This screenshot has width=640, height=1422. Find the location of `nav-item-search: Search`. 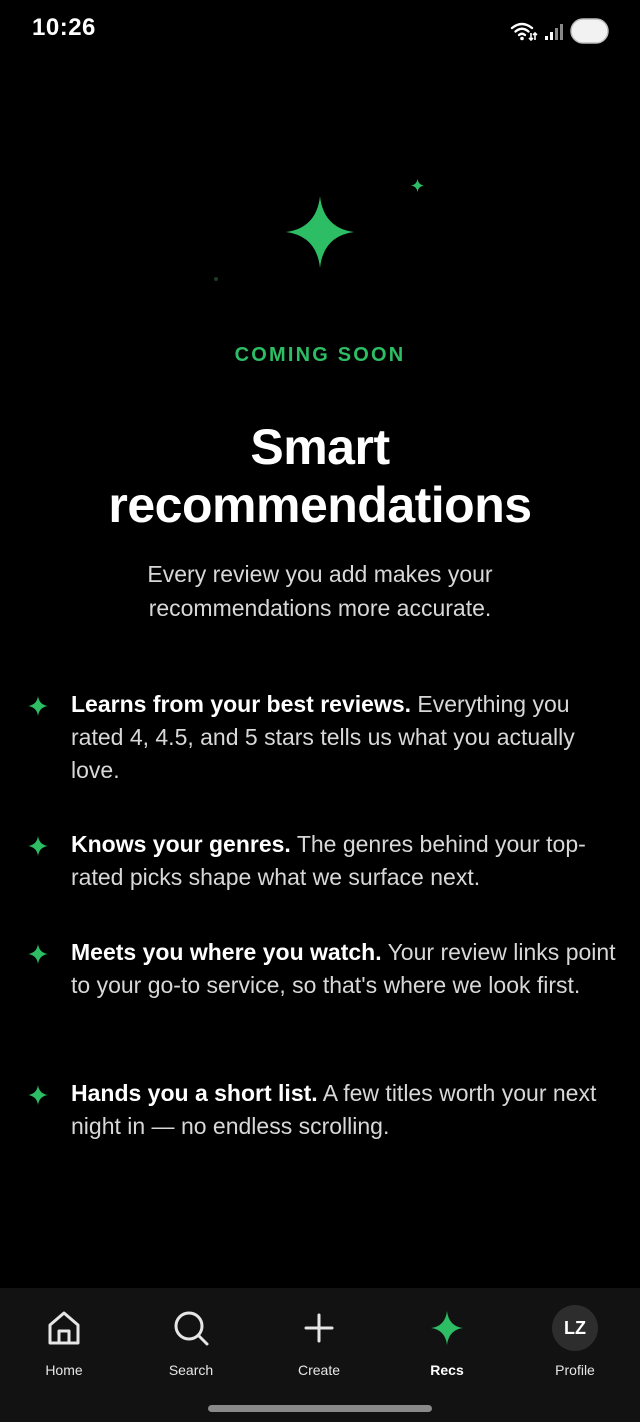

nav-item-search: Search is located at coordinates (191, 1348).